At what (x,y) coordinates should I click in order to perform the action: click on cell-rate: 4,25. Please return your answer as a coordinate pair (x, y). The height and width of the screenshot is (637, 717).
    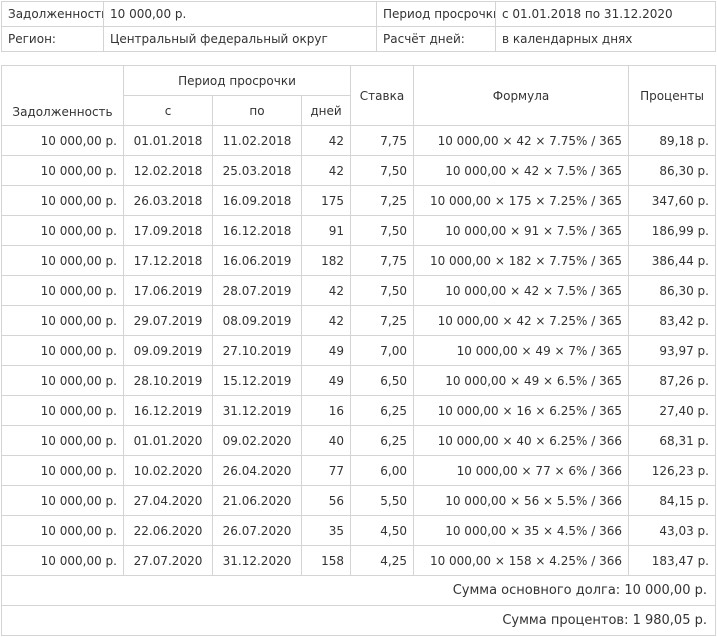
    Looking at the image, I should click on (382, 560).